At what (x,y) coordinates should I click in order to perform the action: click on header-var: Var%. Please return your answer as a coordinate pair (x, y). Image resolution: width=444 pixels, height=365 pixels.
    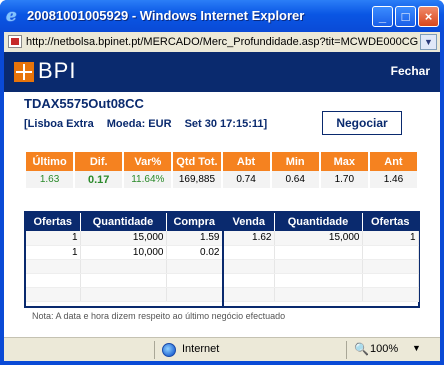
    Looking at the image, I should click on (148, 161).